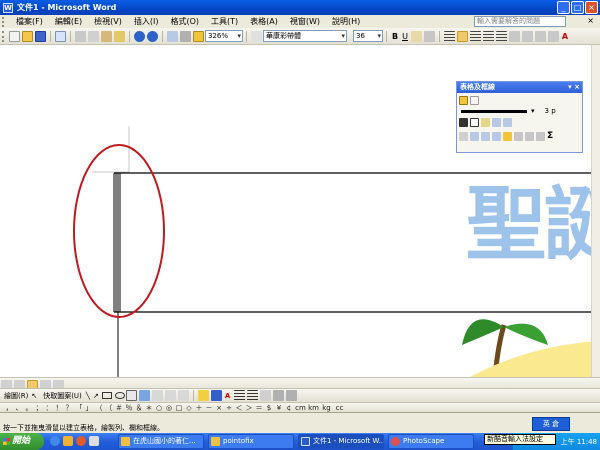  I want to click on symbol-button: 、, so click(19, 408).